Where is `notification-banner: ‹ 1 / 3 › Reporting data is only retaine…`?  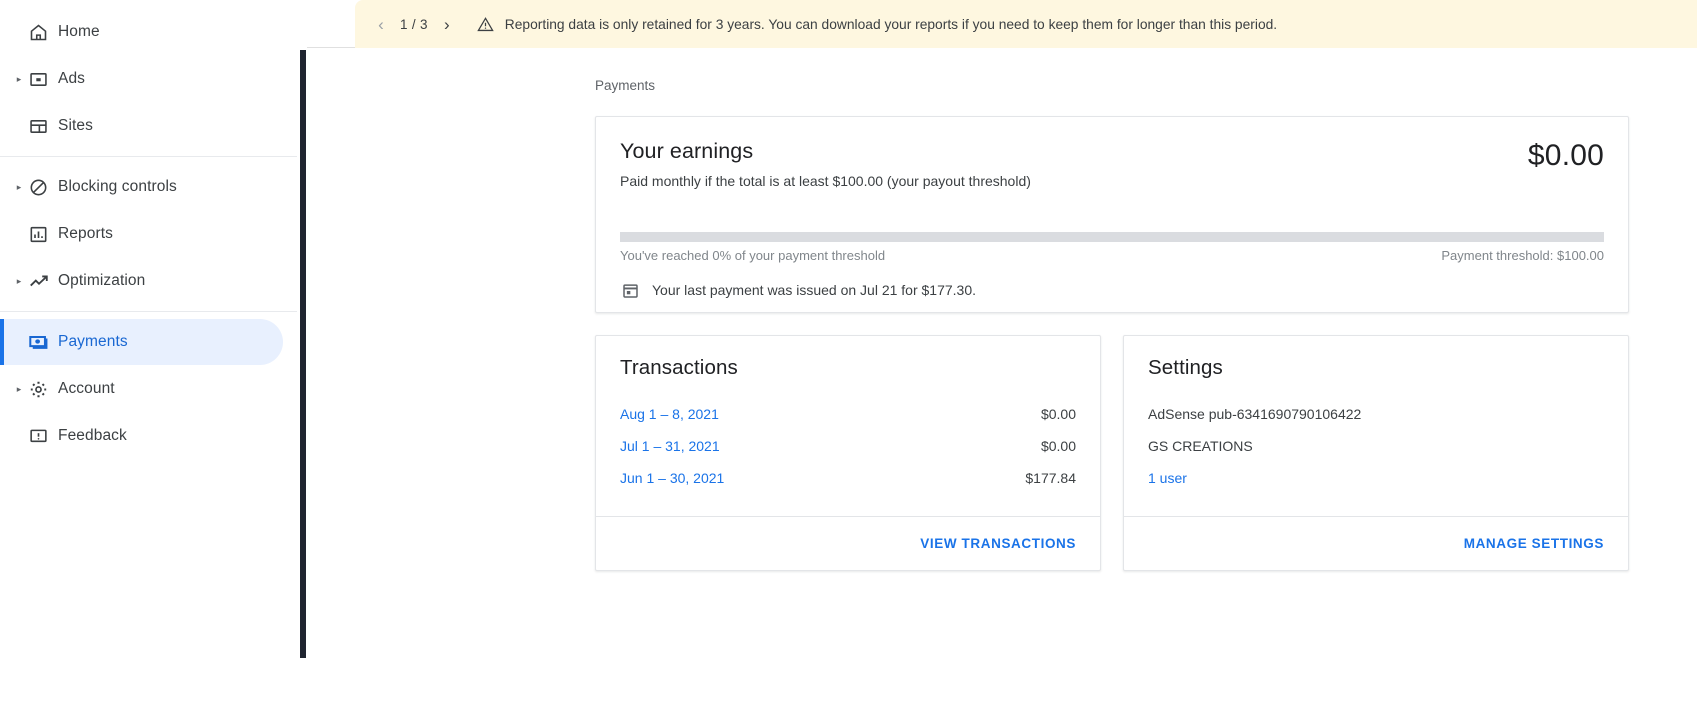 notification-banner: ‹ 1 / 3 › Reporting data is only retaine… is located at coordinates (1026, 24).